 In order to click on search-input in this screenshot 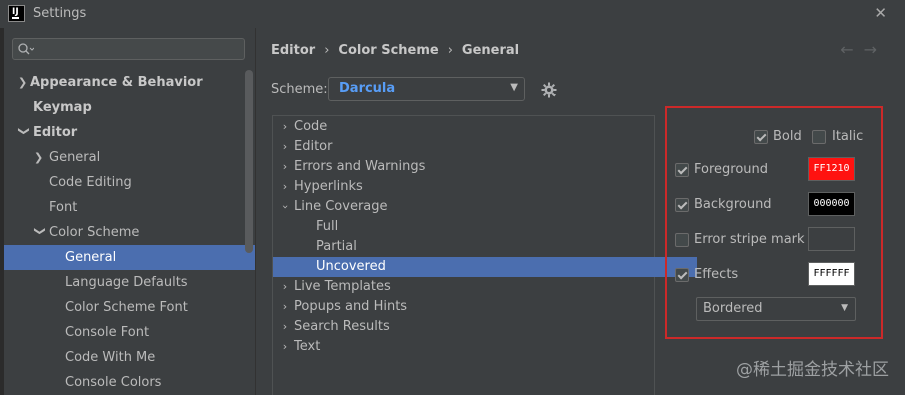, I will do `click(140, 50)`.